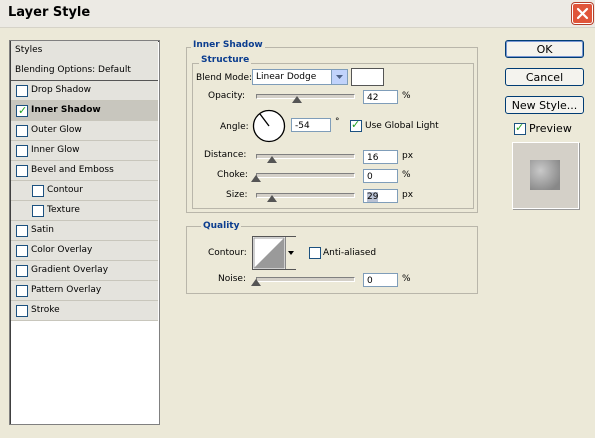 This screenshot has width=595, height=438. What do you see at coordinates (380, 280) in the screenshot?
I see `noise-input: 0` at bounding box center [380, 280].